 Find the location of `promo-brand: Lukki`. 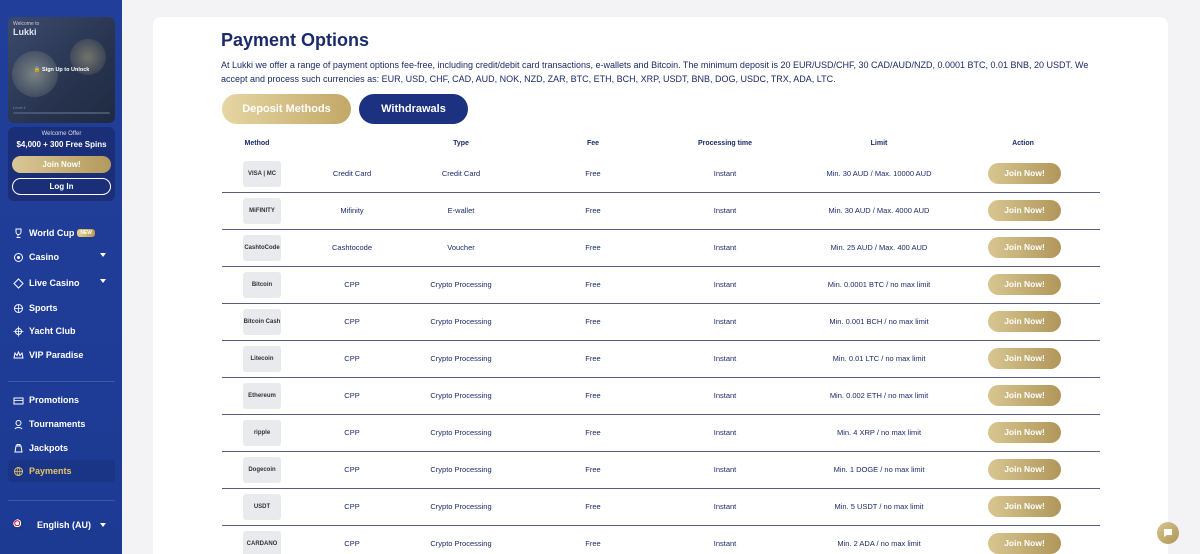

promo-brand: Lukki is located at coordinates (25, 32).